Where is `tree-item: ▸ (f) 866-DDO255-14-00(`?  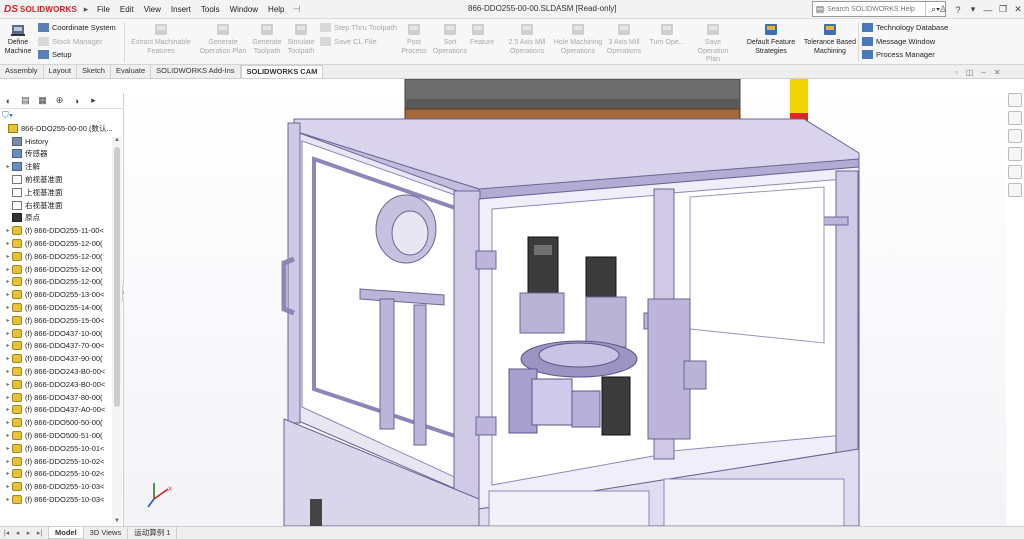 tree-item: ▸ (f) 866-DDO255-14-00( is located at coordinates (56, 307).